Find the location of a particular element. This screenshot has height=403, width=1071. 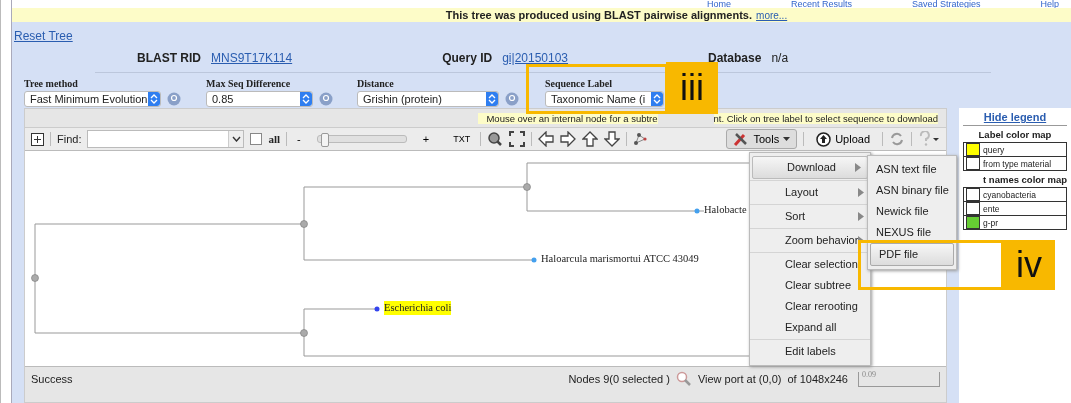

menu-item: Expand all is located at coordinates (810, 327).